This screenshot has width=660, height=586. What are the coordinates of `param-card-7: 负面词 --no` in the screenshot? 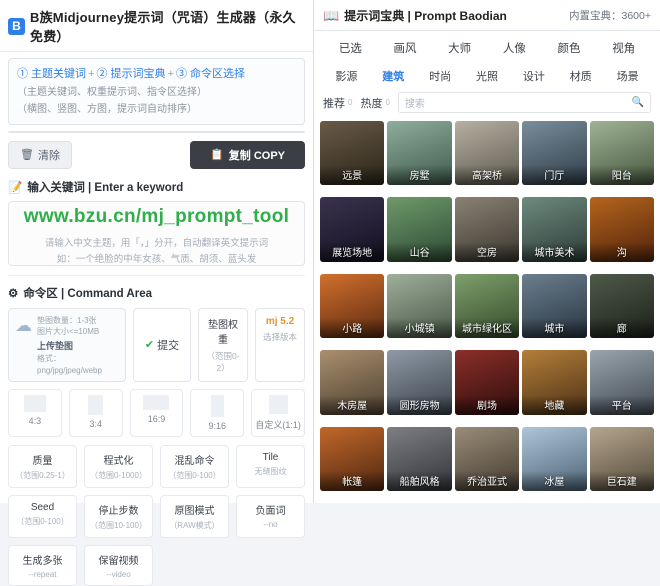 It's located at (270, 517).